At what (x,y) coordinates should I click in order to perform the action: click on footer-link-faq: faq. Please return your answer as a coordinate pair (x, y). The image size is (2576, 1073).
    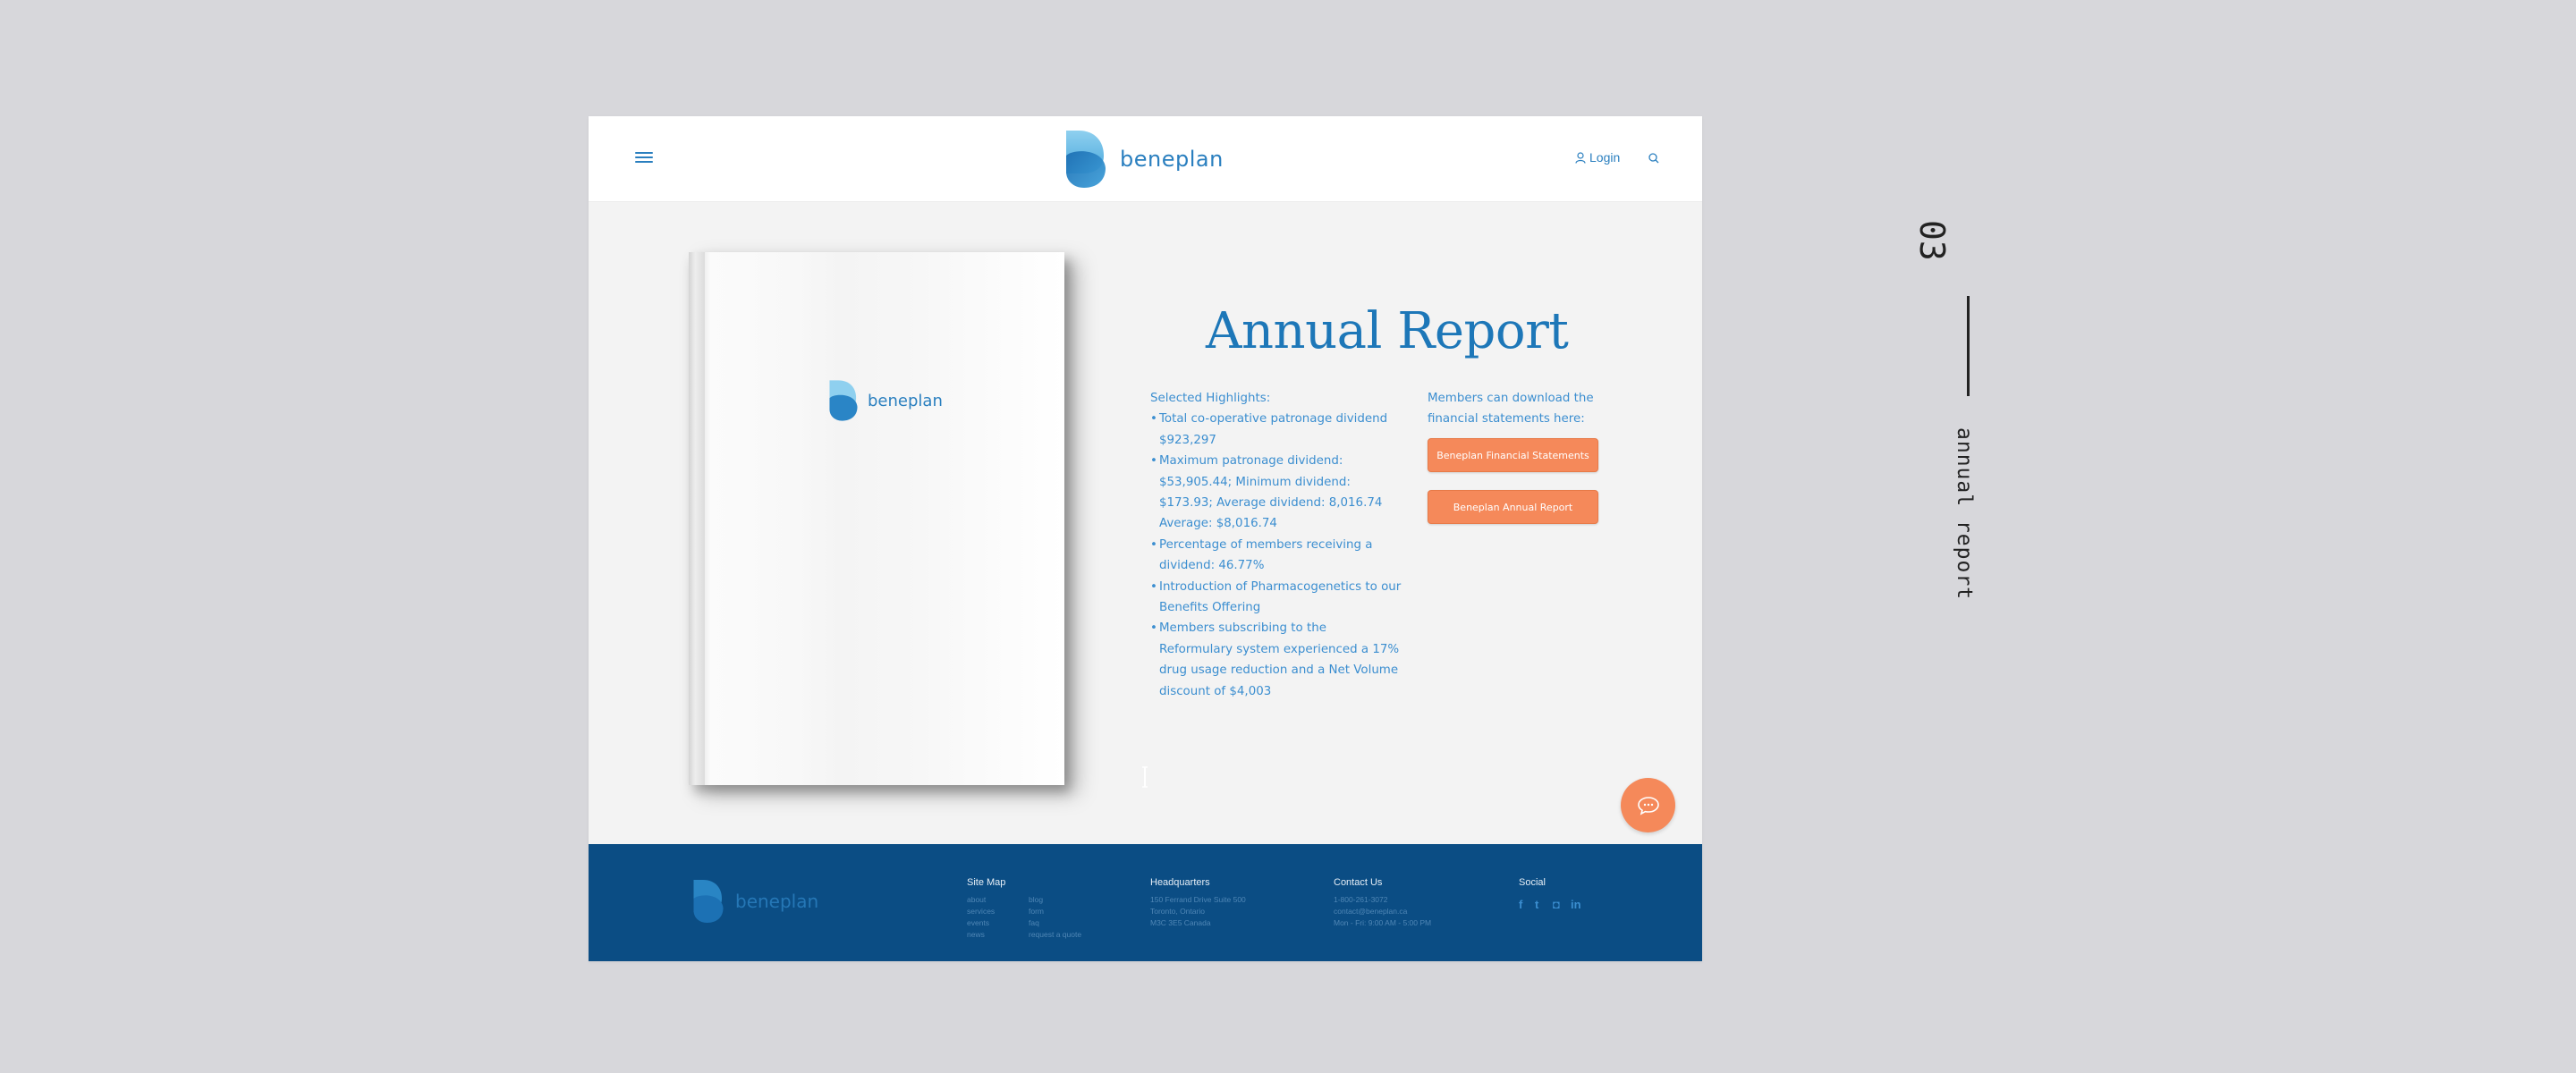
    Looking at the image, I should click on (1034, 922).